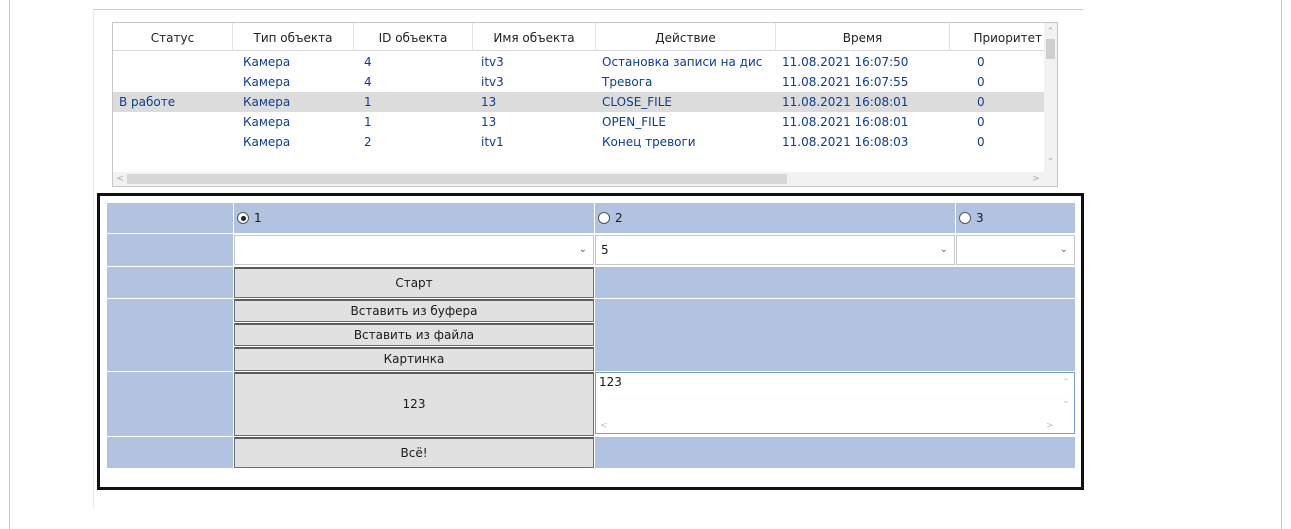 This screenshot has height=529, width=1291. What do you see at coordinates (605, 250) in the screenshot?
I see `select-value: 5` at bounding box center [605, 250].